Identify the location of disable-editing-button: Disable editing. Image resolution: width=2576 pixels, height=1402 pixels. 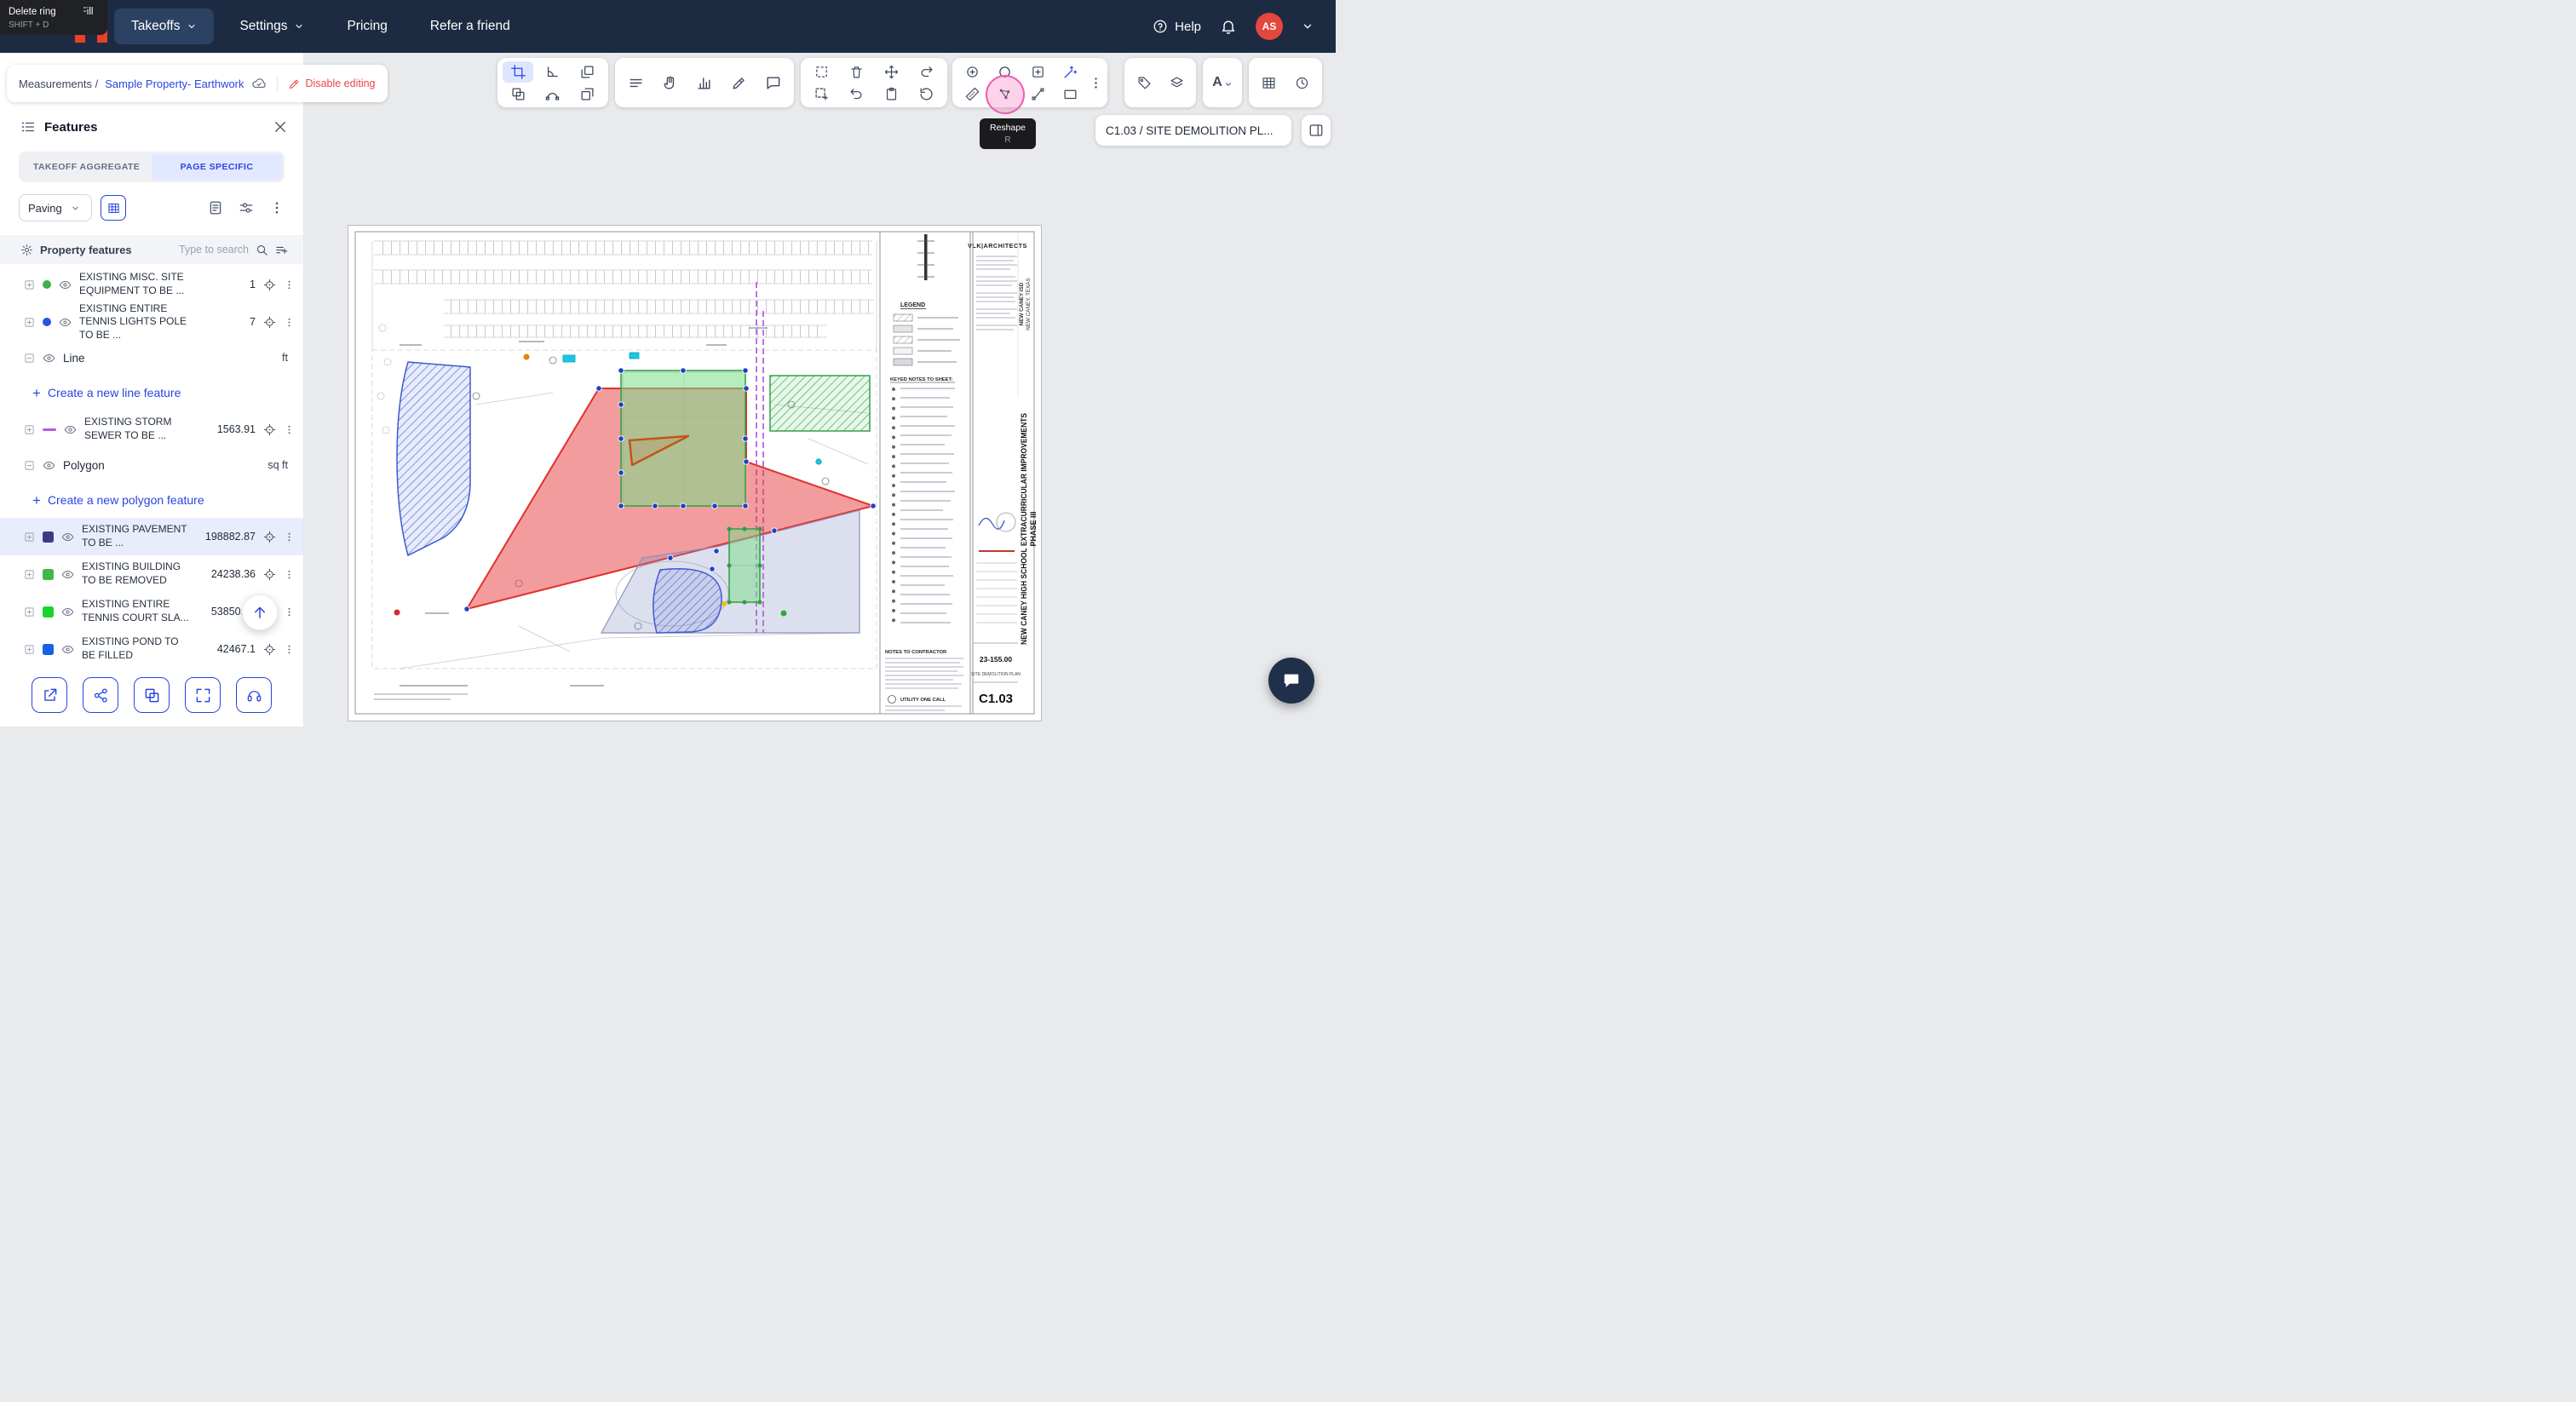
(332, 84).